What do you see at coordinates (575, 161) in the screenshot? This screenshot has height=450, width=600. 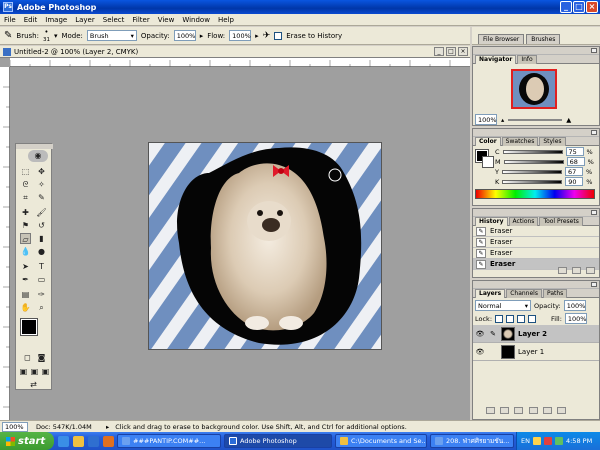 I see `channel-input: 68` at bounding box center [575, 161].